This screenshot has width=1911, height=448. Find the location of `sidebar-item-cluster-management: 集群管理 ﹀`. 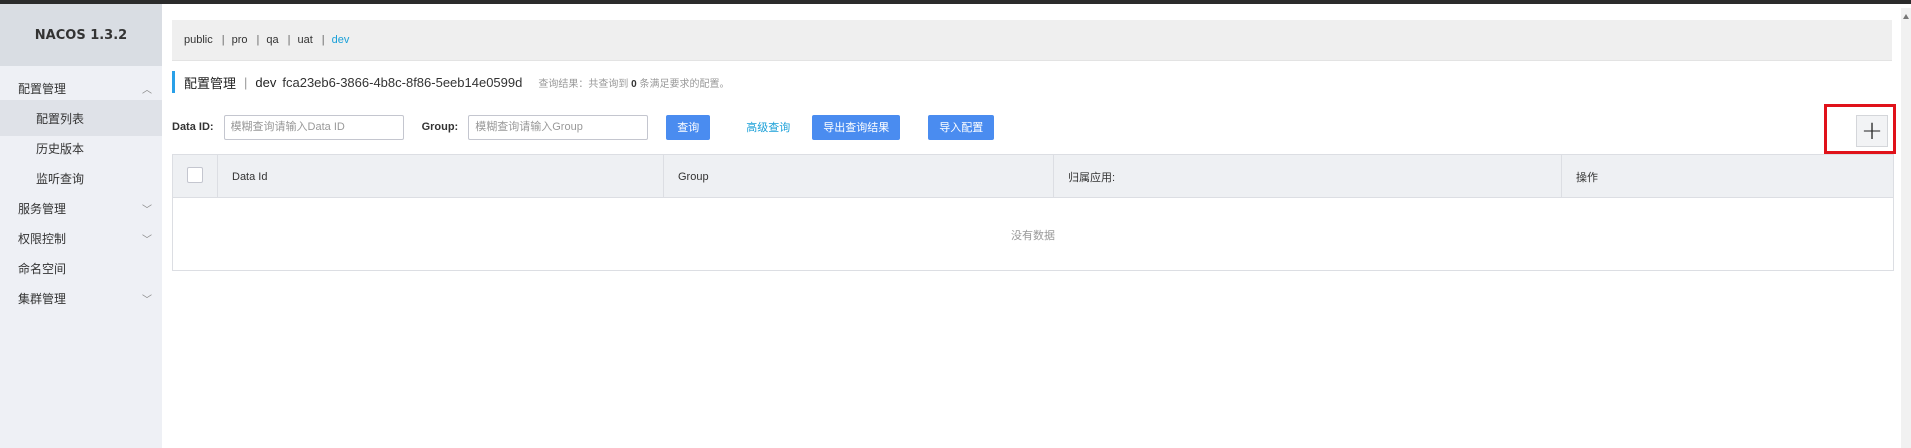

sidebar-item-cluster-management: 集群管理 ﹀ is located at coordinates (81, 298).